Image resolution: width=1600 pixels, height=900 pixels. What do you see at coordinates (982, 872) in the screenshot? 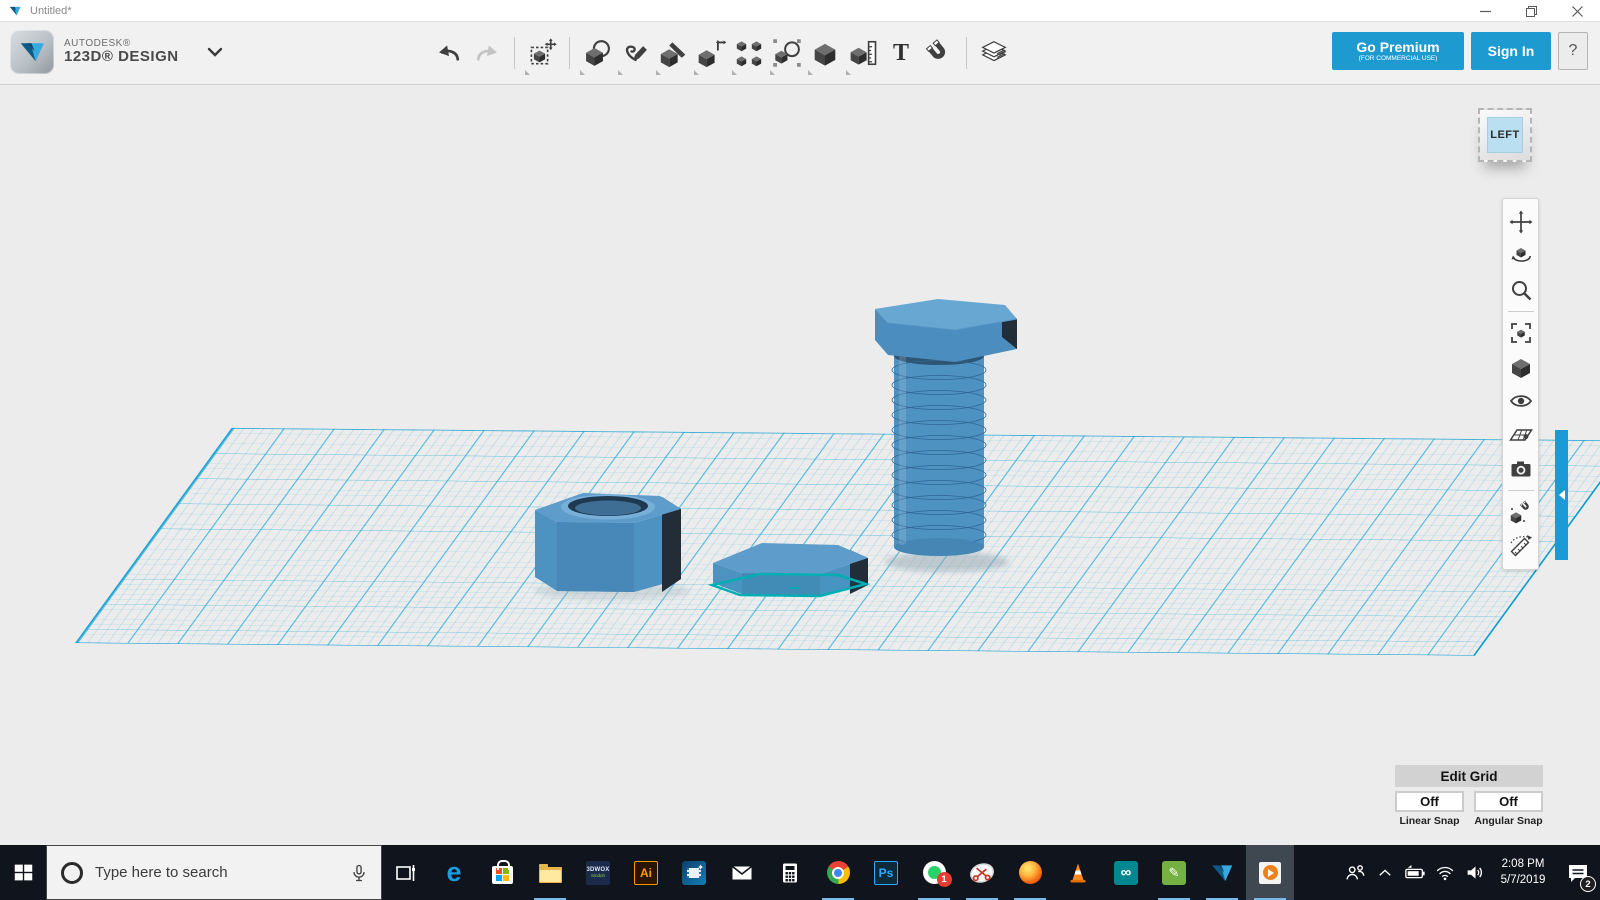
I see `snipping-tool-button` at bounding box center [982, 872].